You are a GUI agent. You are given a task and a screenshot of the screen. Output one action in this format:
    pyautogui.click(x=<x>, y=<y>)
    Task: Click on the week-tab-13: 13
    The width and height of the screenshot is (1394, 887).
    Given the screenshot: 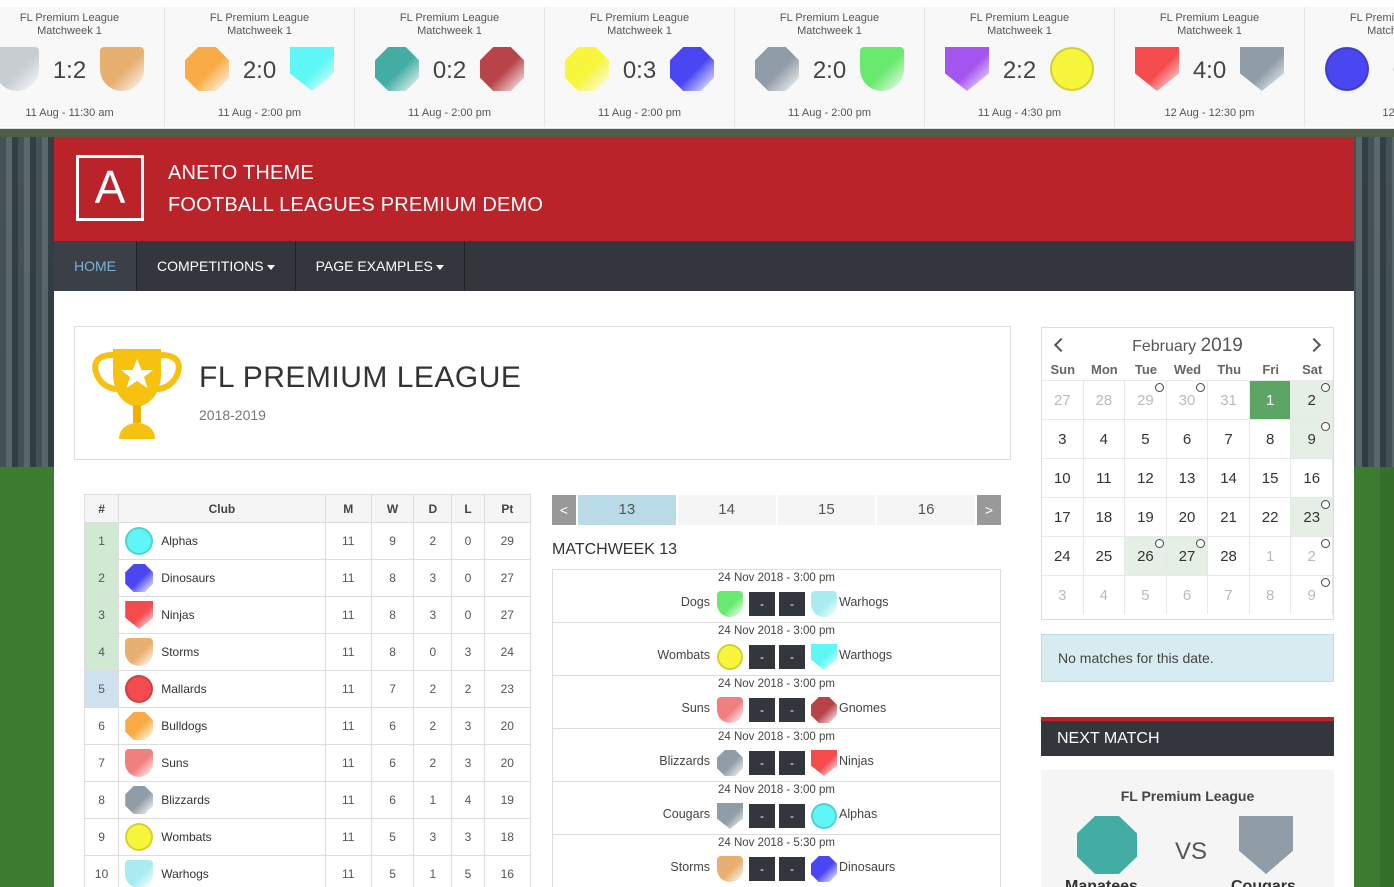 What is the action you would take?
    pyautogui.click(x=627, y=510)
    